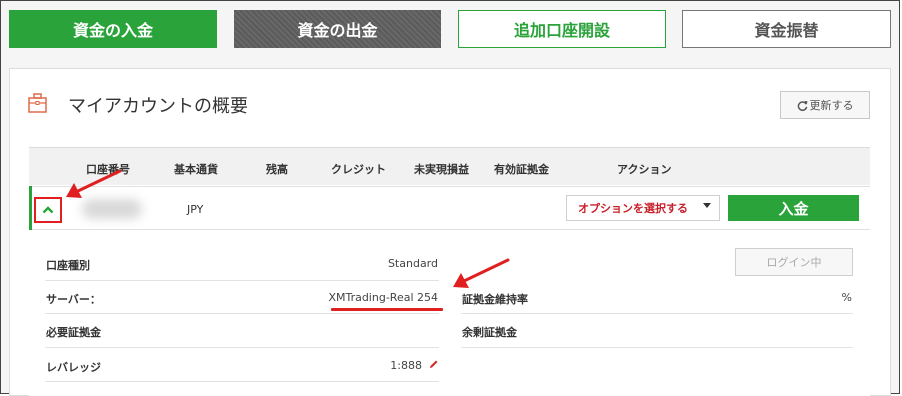 The width and height of the screenshot is (902, 396). I want to click on action-select-label: オプションを選択する, so click(633, 208).